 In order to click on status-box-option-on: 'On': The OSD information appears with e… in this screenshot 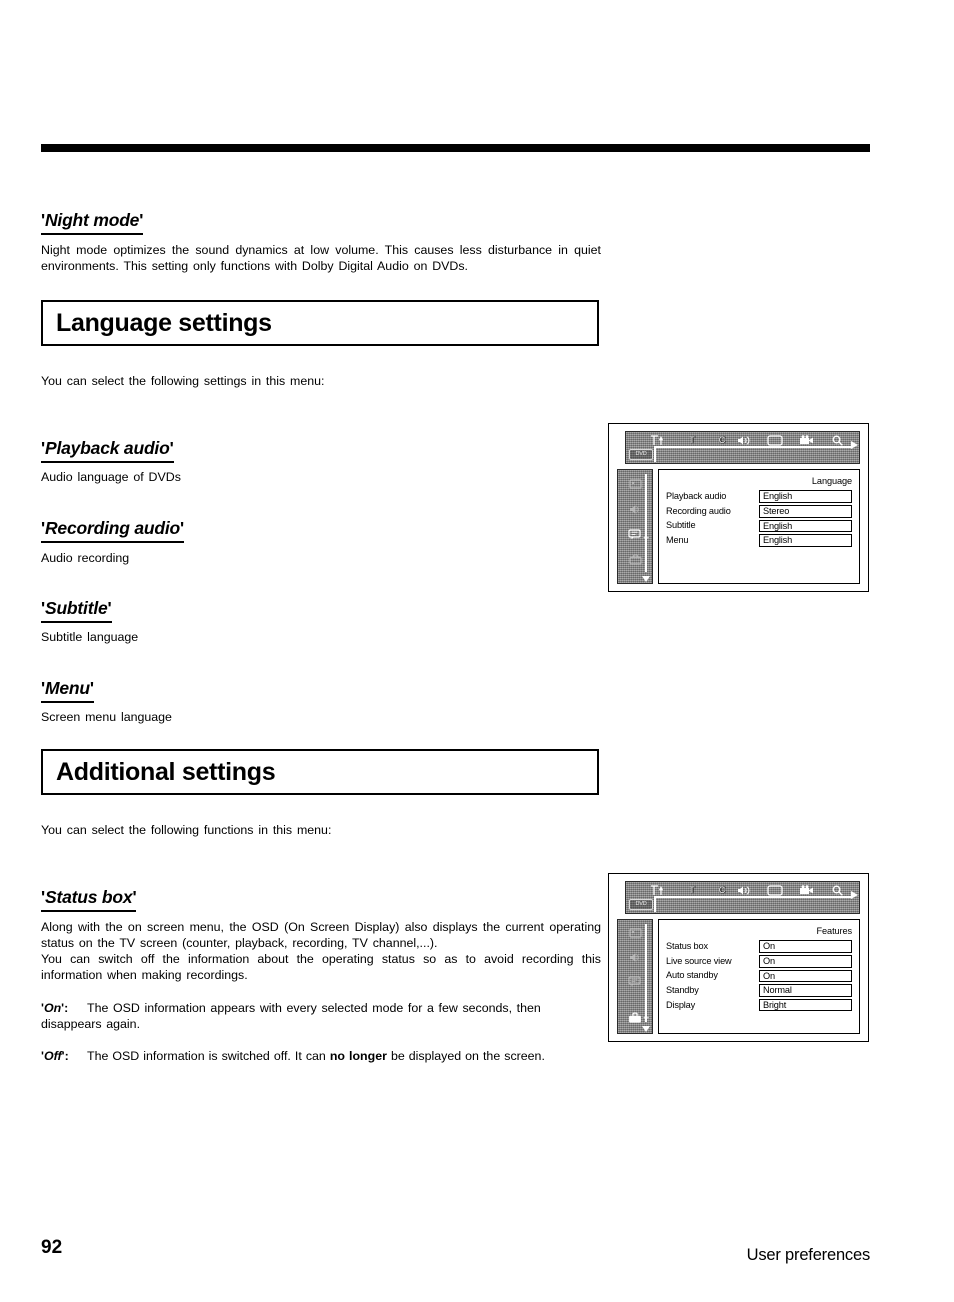, I will do `click(321, 1016)`.